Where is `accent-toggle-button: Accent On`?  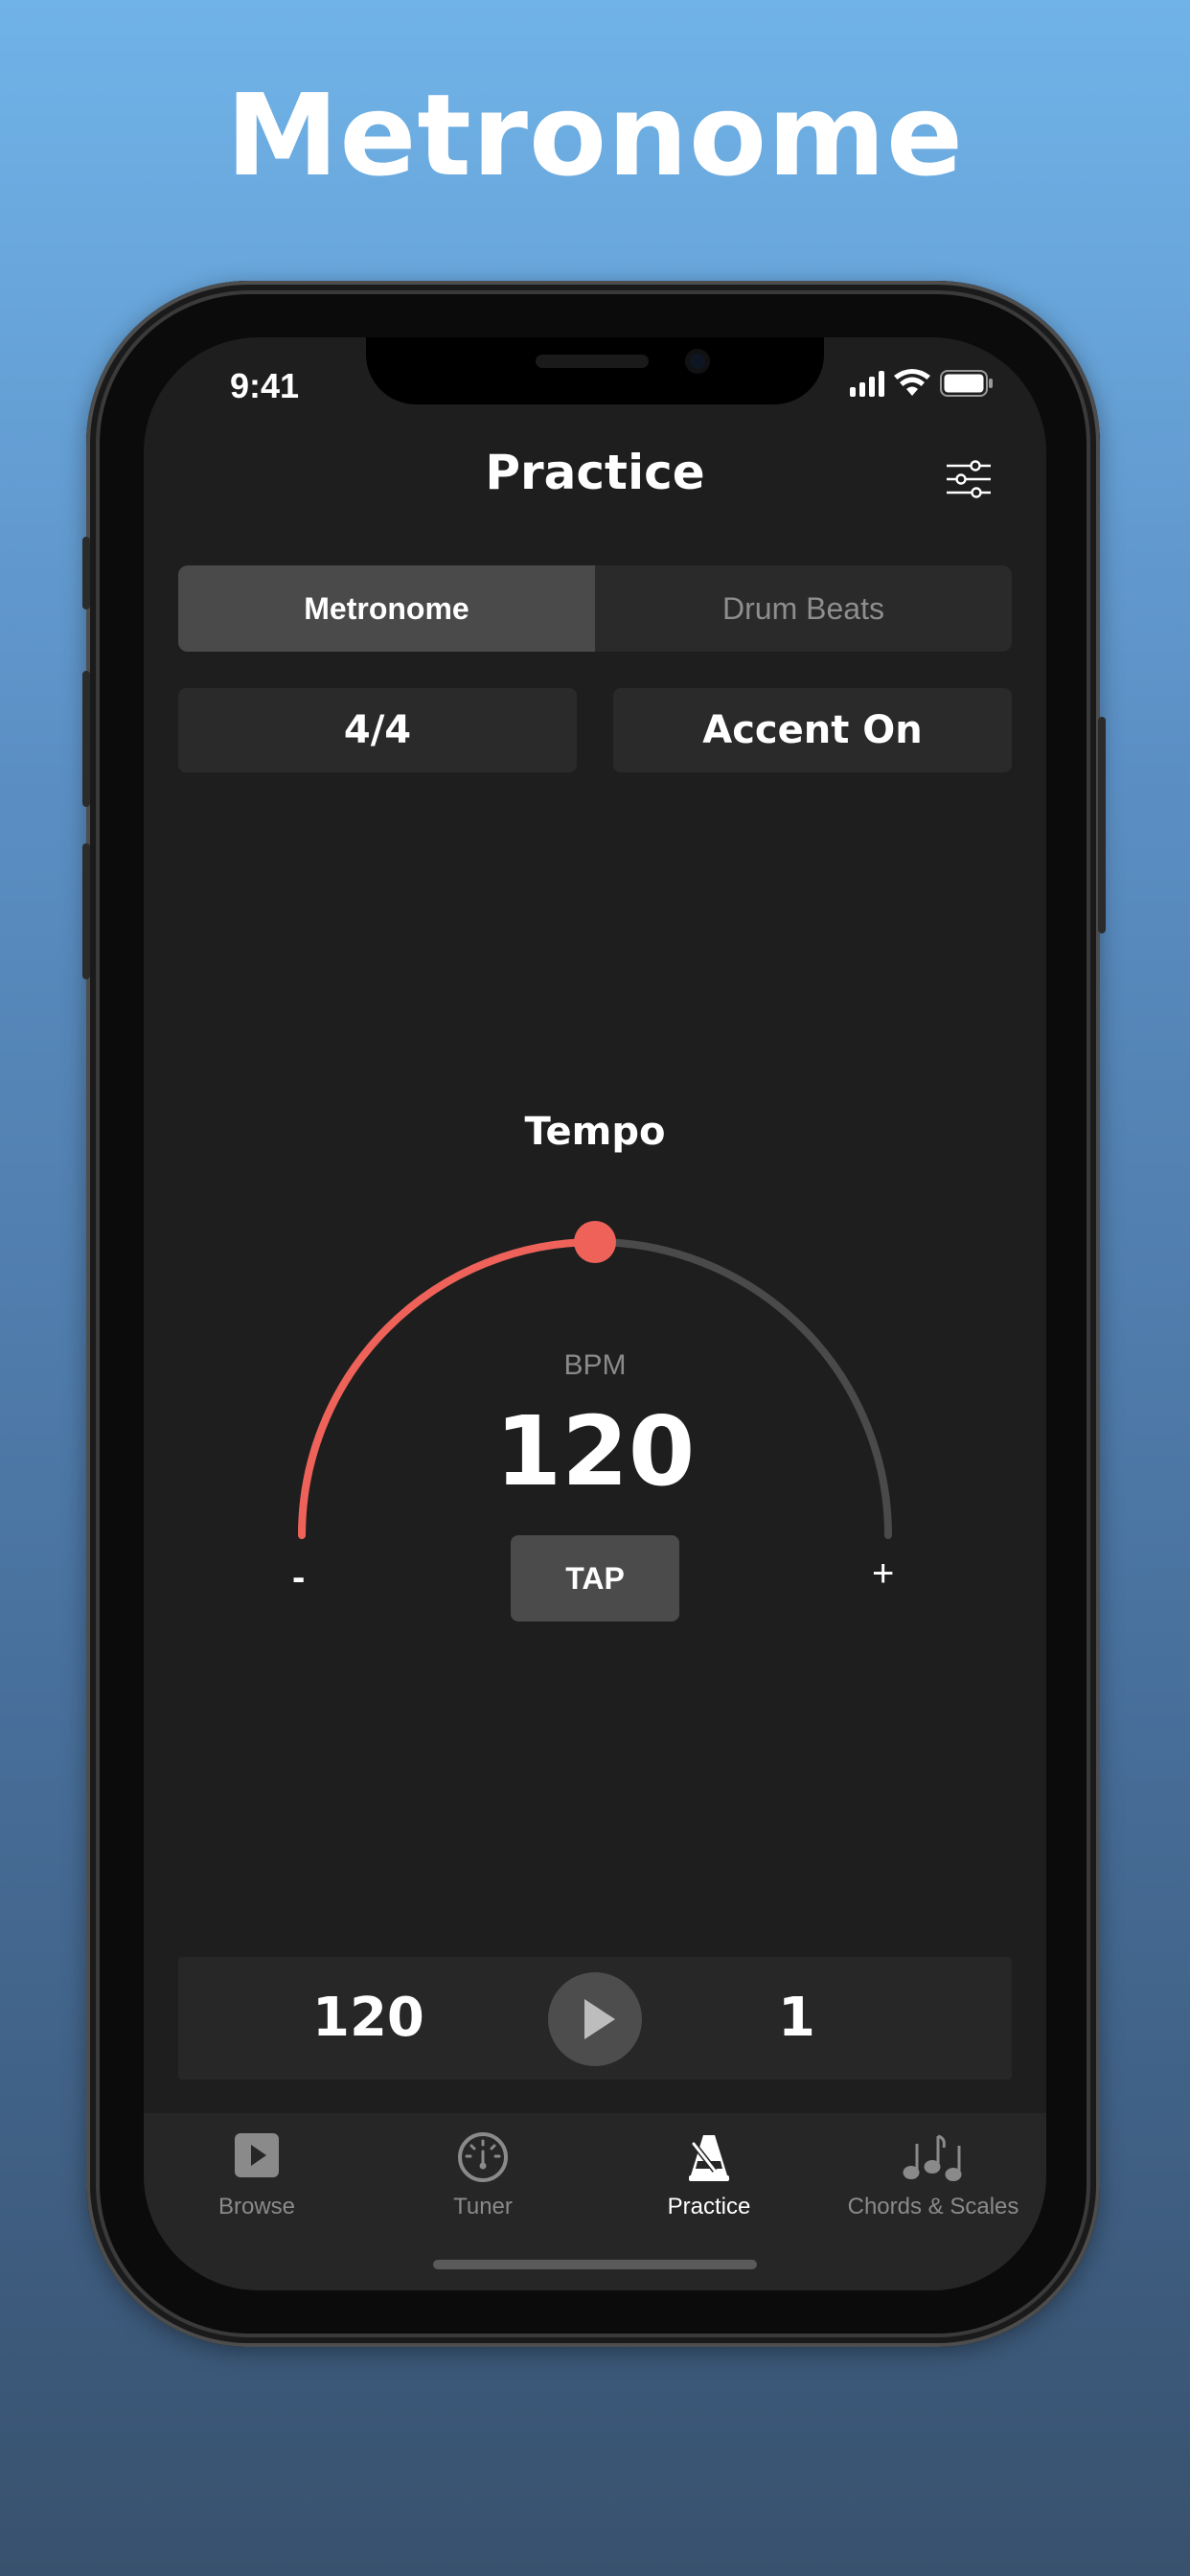
accent-toggle-button: Accent On is located at coordinates (812, 730).